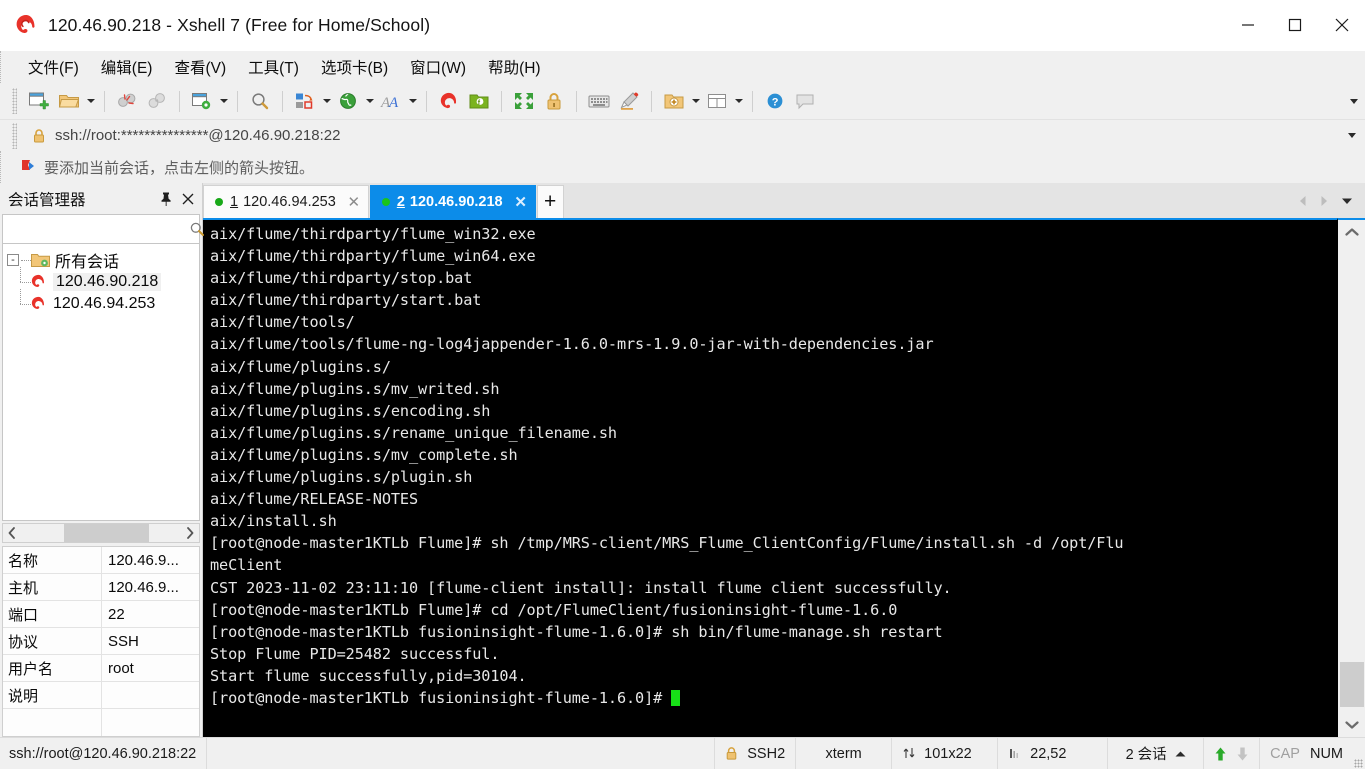 This screenshot has width=1365, height=769. I want to click on status-spacer, so click(461, 753).